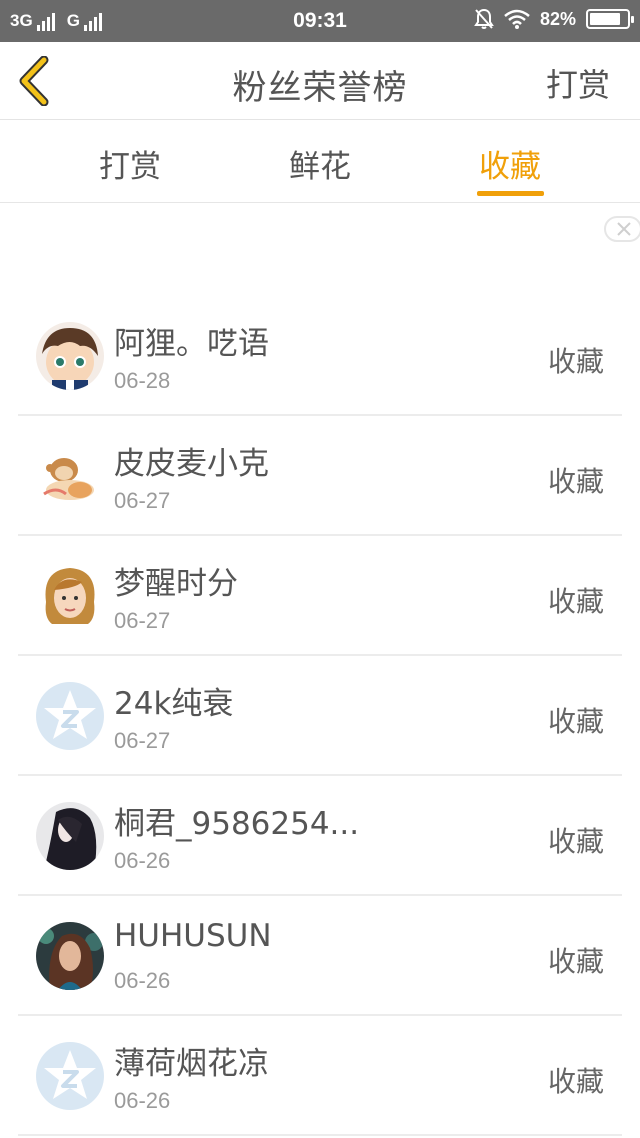 The image size is (640, 1138). What do you see at coordinates (176, 584) in the screenshot?
I see `user-name: 梦醒时分` at bounding box center [176, 584].